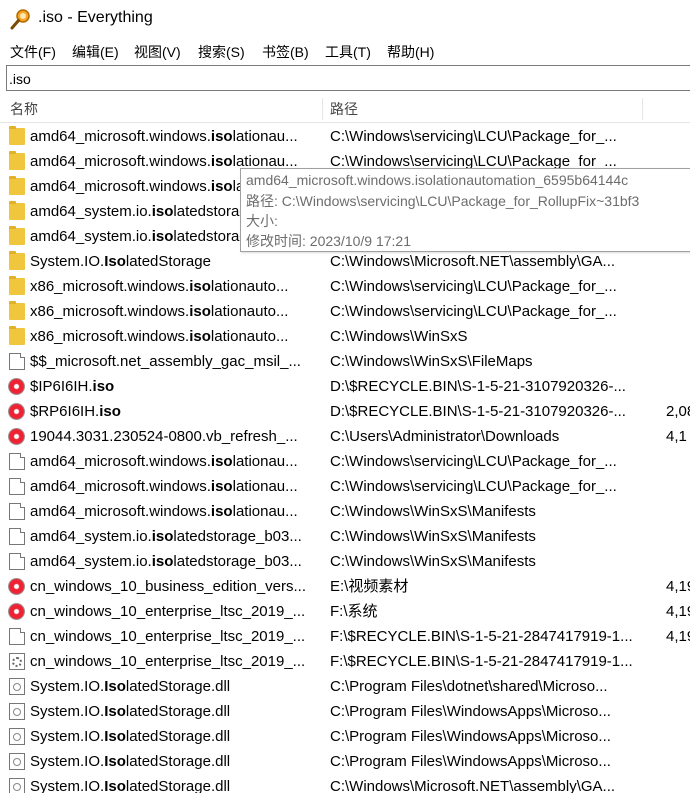  I want to click on search-box, so click(348, 78).